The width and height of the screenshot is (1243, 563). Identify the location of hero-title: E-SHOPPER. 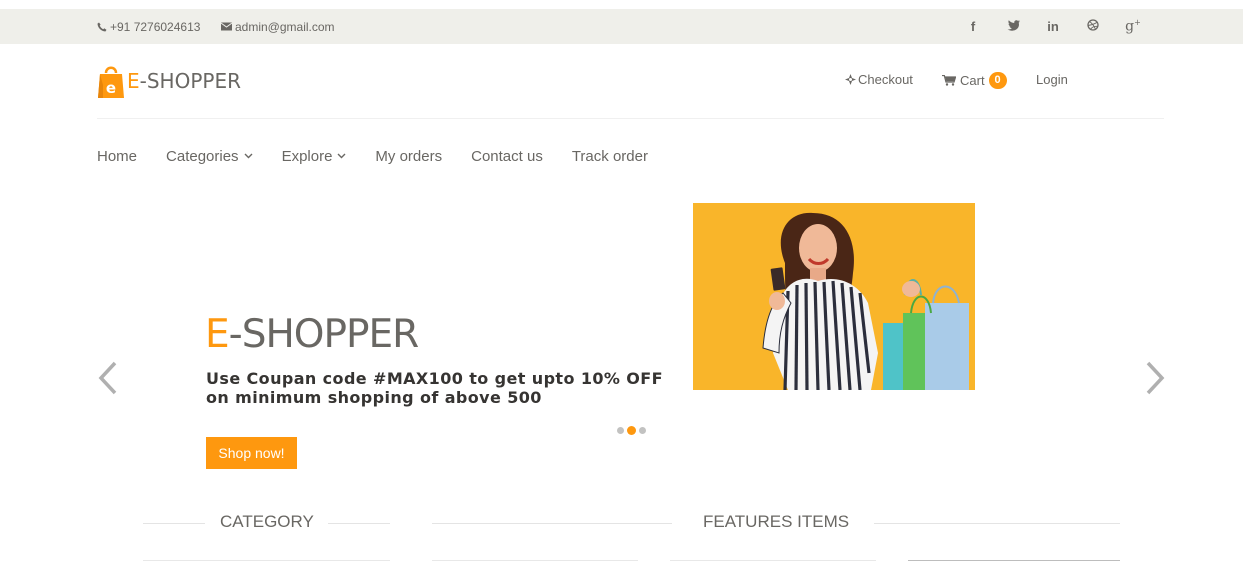
(312, 334).